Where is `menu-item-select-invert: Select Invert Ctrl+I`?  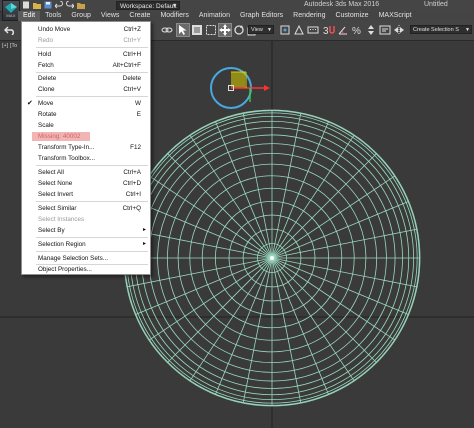 menu-item-select-invert: Select Invert Ctrl+I is located at coordinates (86, 194).